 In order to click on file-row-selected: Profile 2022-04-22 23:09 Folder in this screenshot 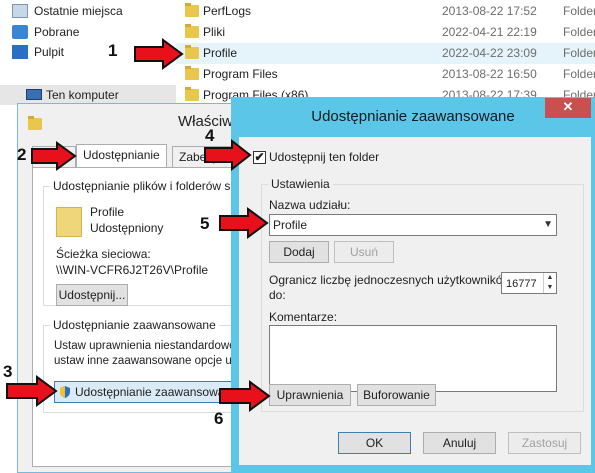, I will do `click(385, 53)`.